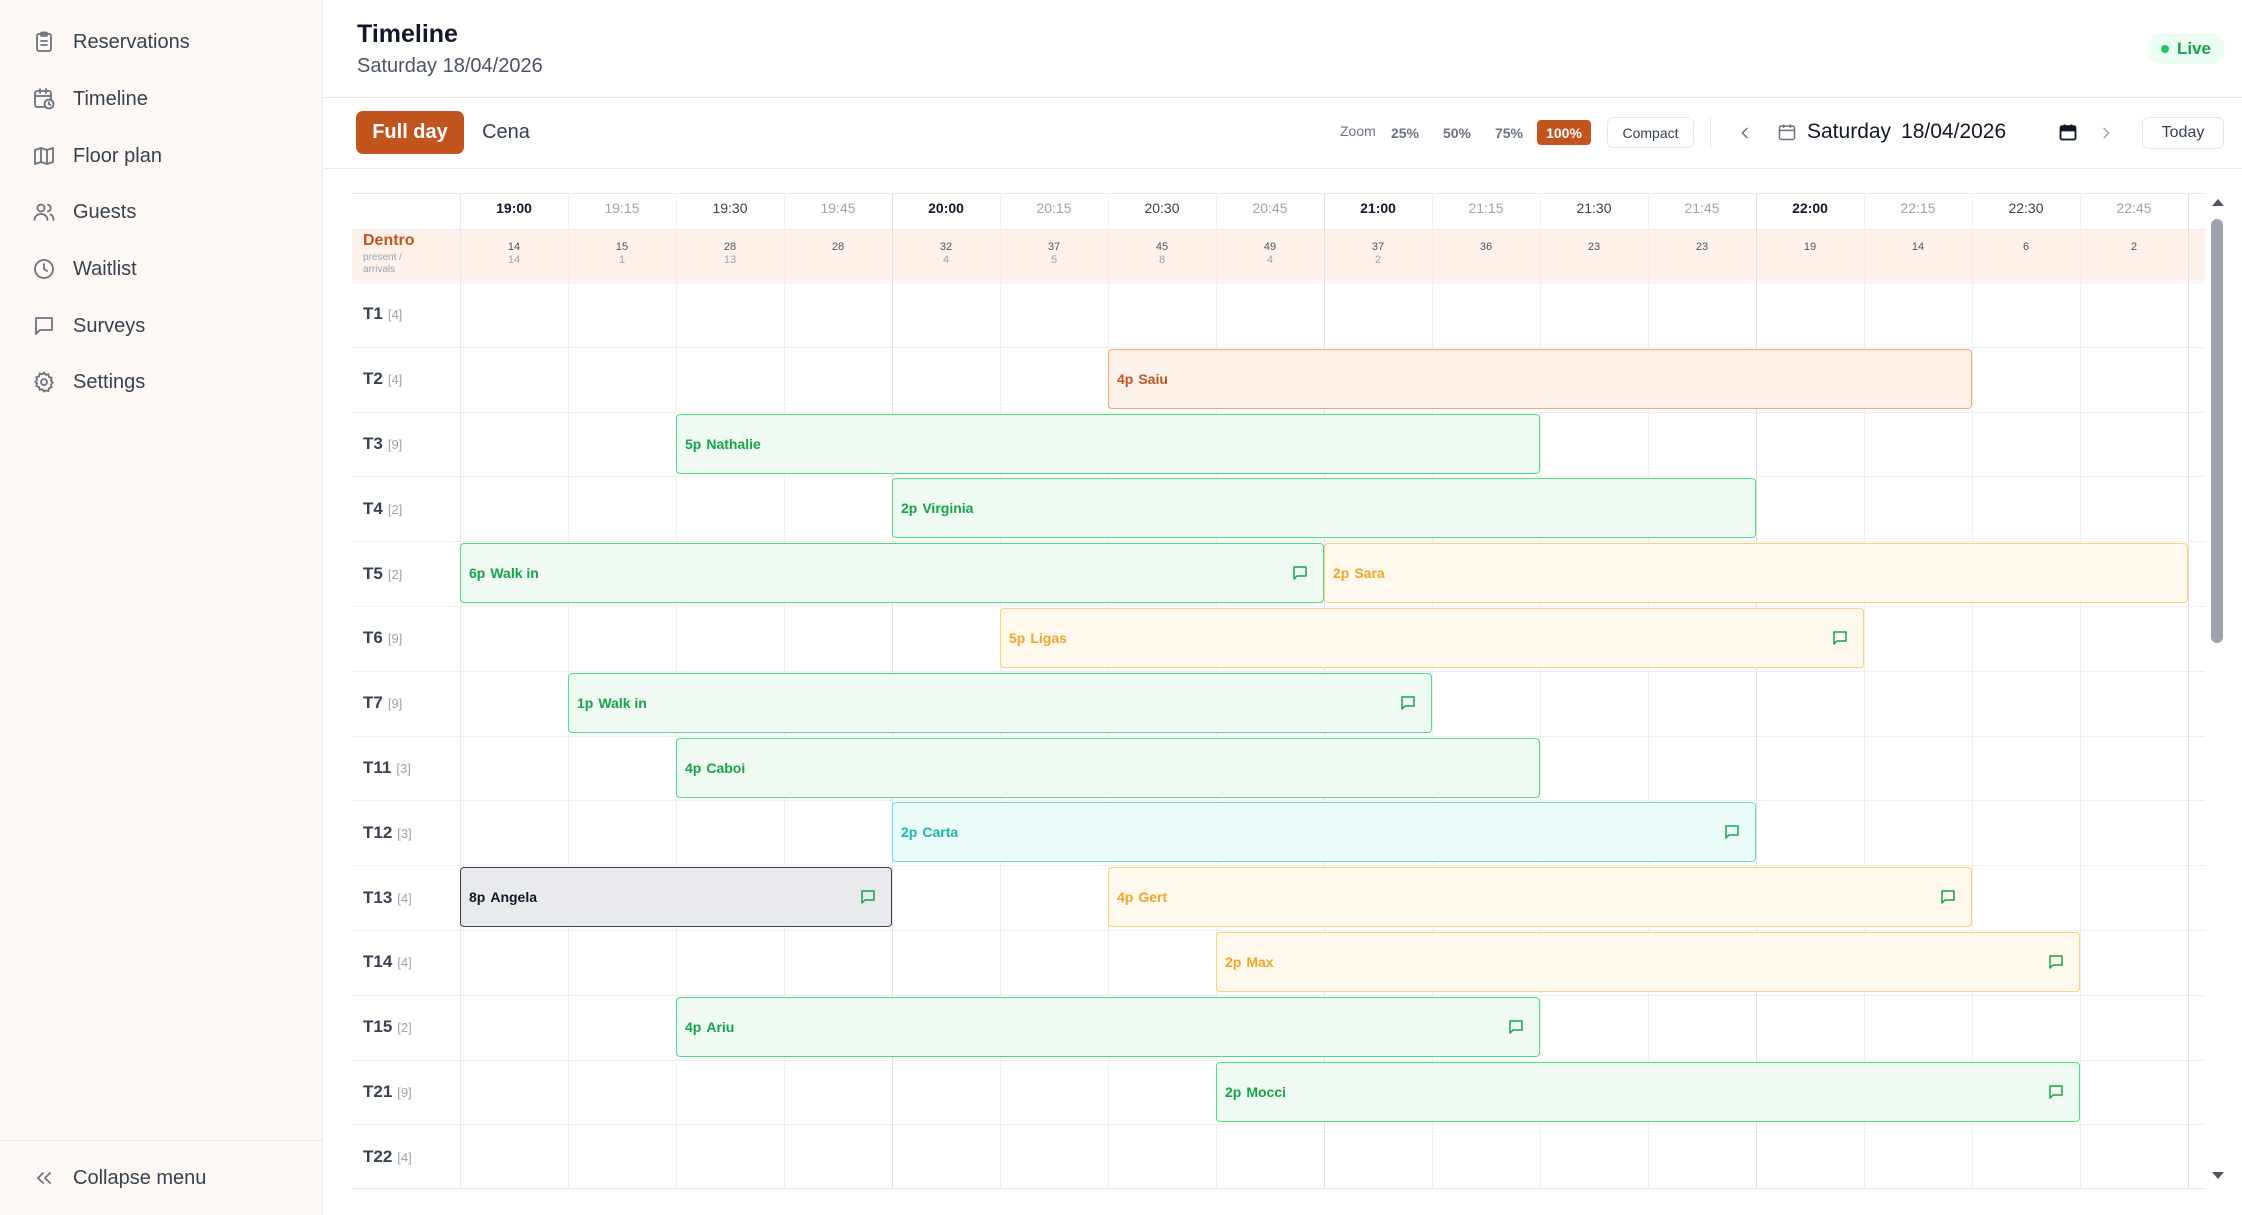  I want to click on arrivals-count: 13, so click(730, 260).